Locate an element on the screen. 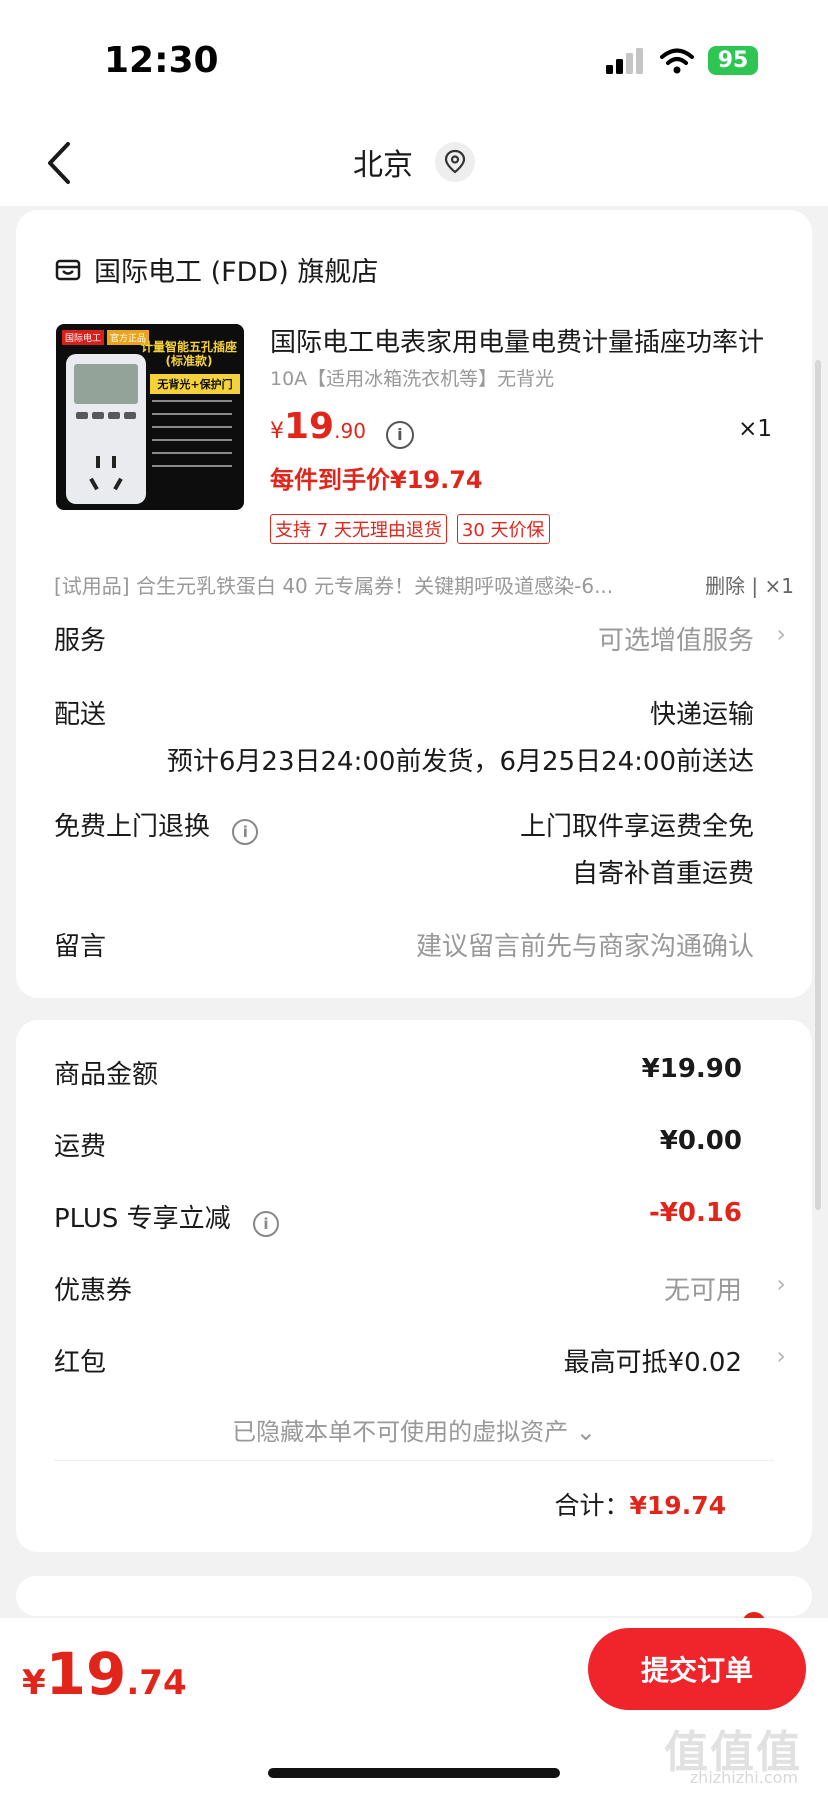 This screenshot has width=828, height=1796. tag-price-protect: 30 天价保 is located at coordinates (503, 529).